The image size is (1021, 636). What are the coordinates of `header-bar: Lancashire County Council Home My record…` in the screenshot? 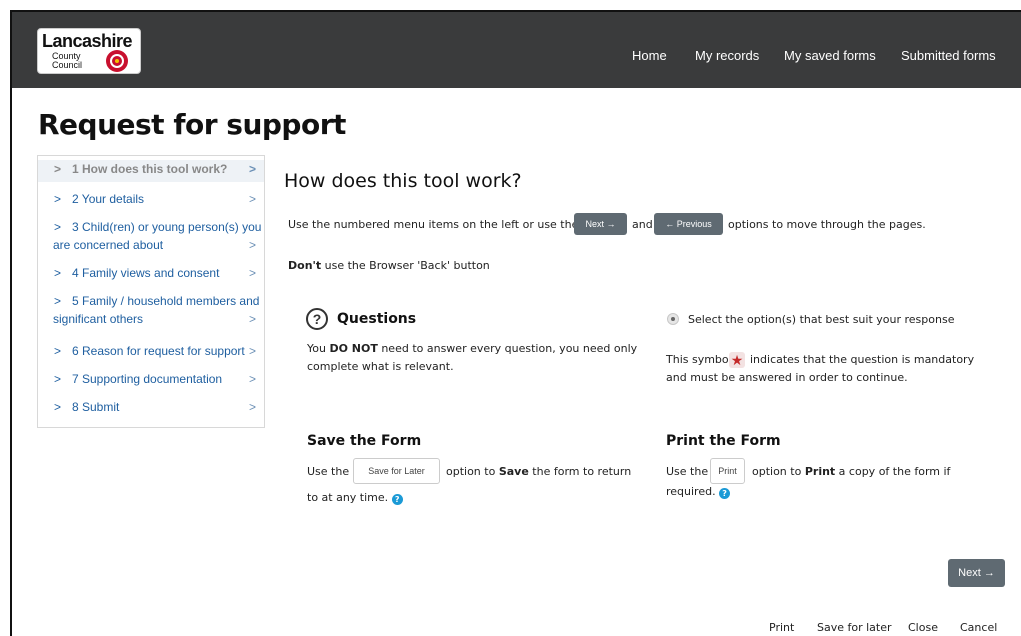 It's located at (516, 50).